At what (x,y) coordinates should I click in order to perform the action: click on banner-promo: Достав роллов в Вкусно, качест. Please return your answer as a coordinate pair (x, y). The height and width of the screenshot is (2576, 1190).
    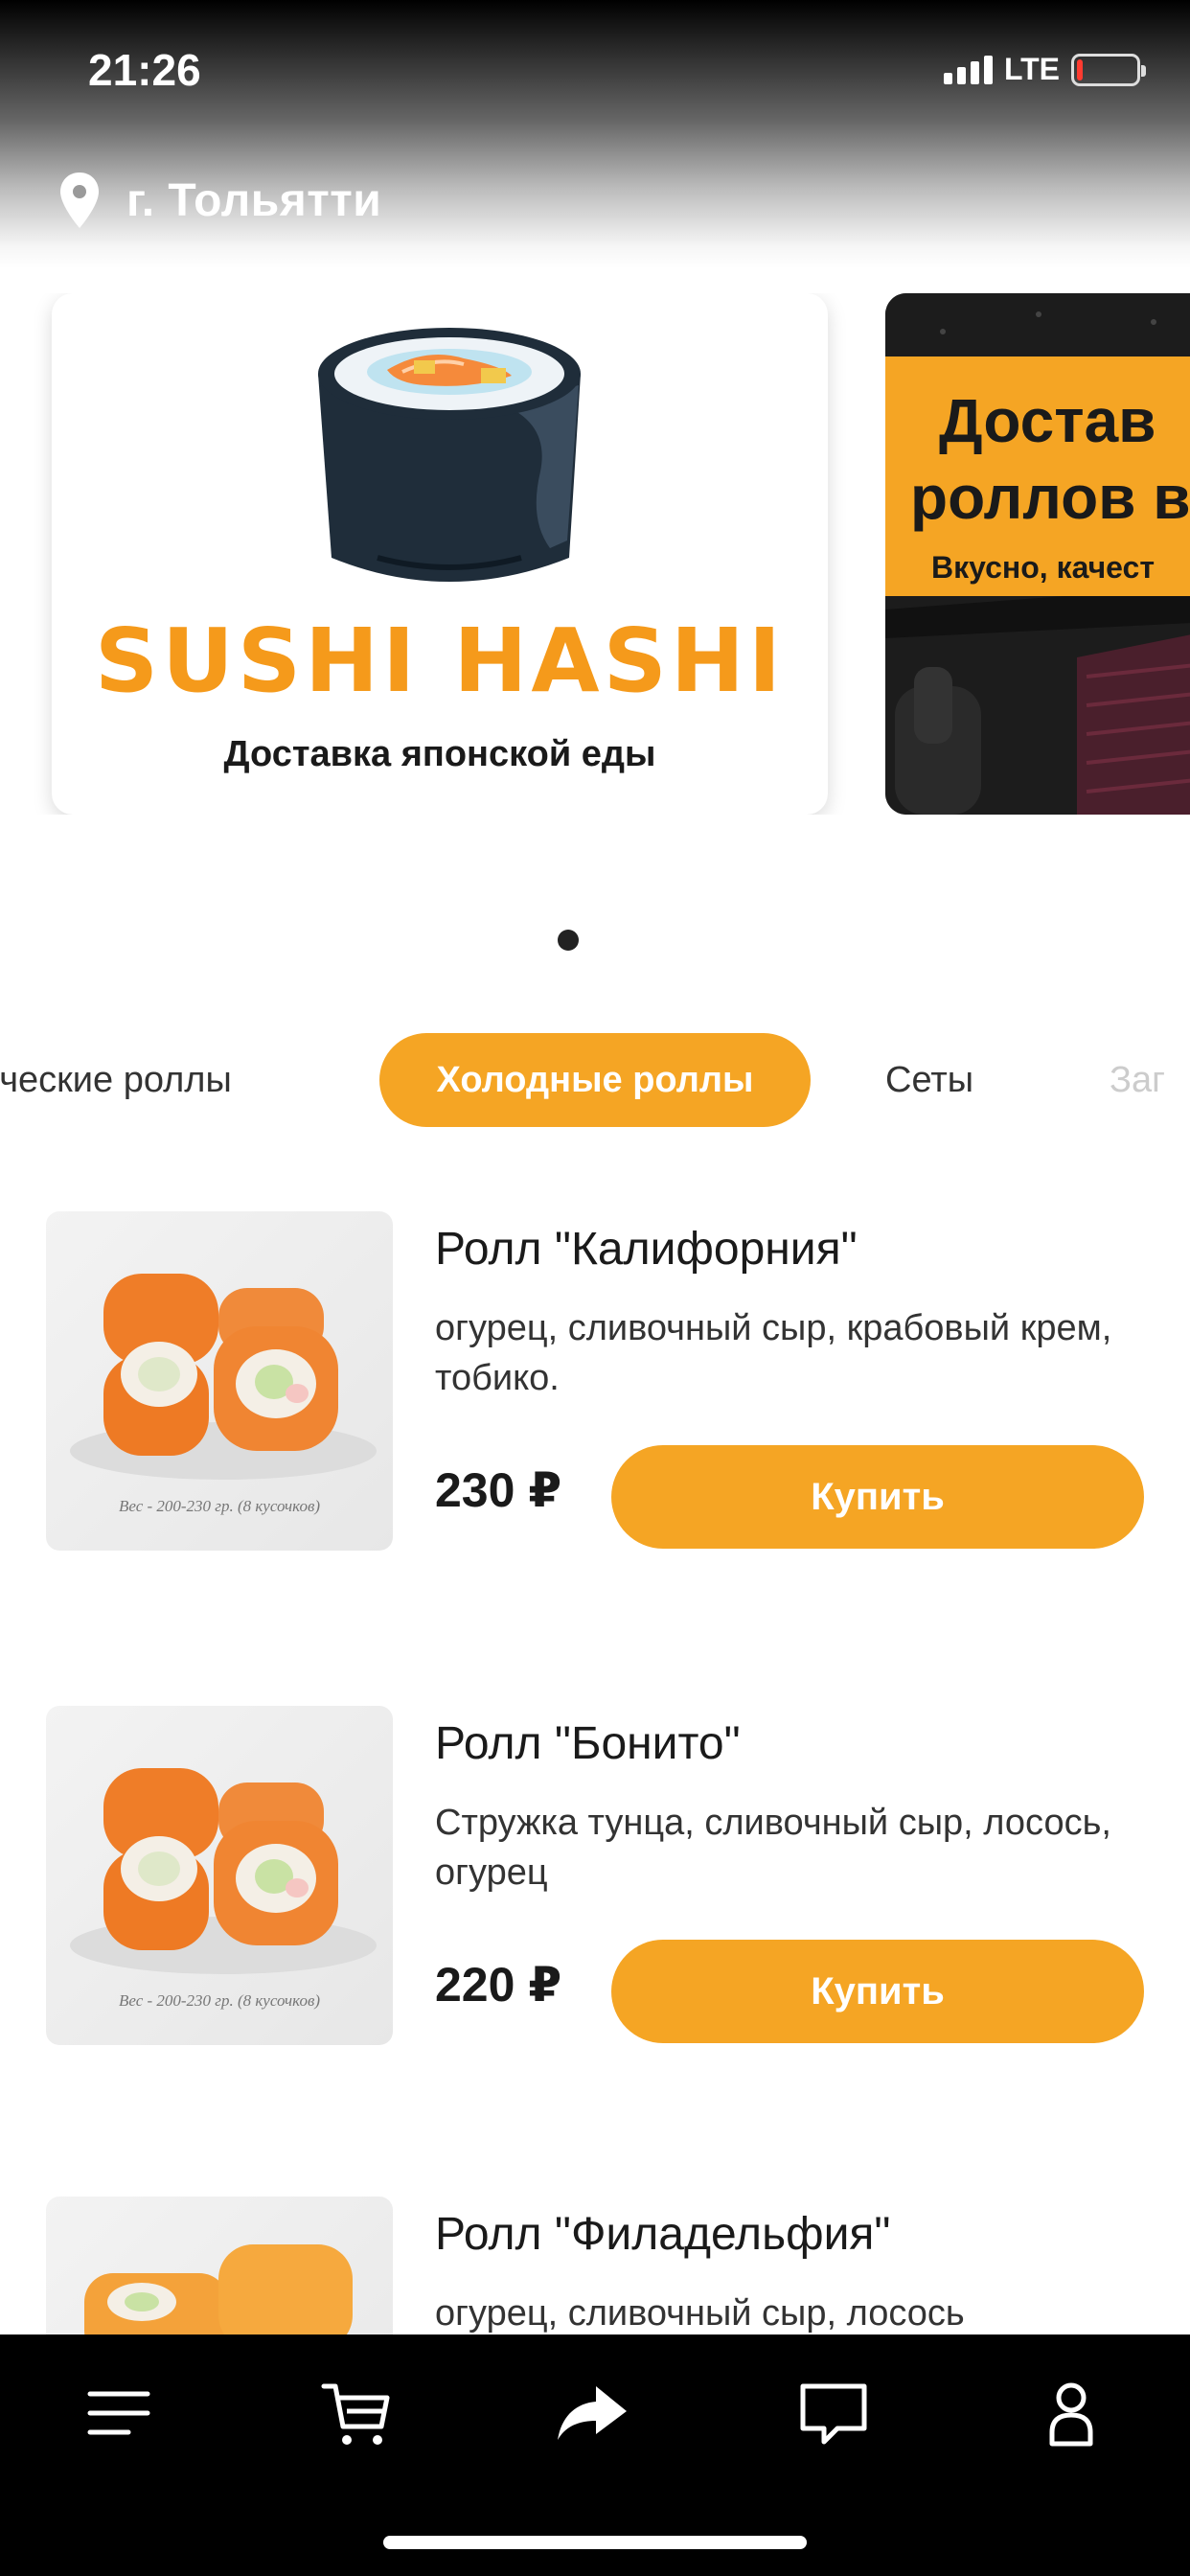
    Looking at the image, I should click on (1038, 554).